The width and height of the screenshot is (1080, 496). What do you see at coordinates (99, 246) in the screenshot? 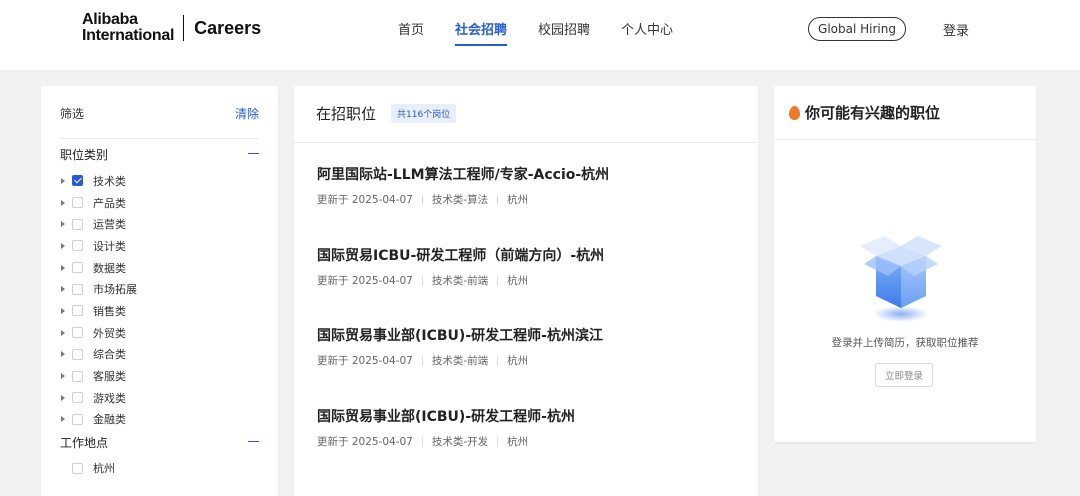
I see `category-option: 设计类` at bounding box center [99, 246].